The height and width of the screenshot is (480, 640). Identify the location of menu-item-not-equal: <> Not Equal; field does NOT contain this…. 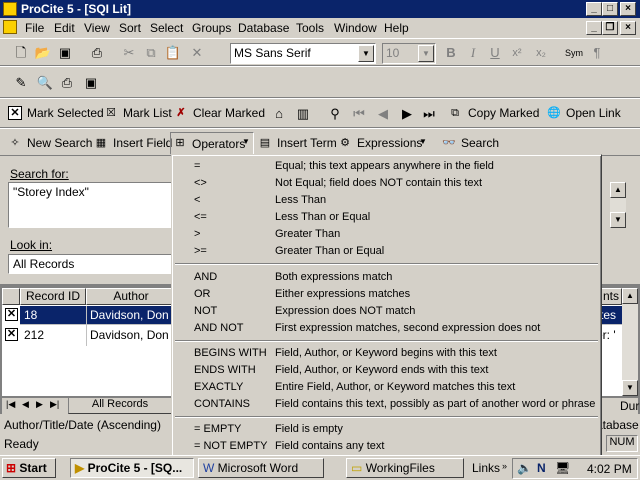
(386, 183).